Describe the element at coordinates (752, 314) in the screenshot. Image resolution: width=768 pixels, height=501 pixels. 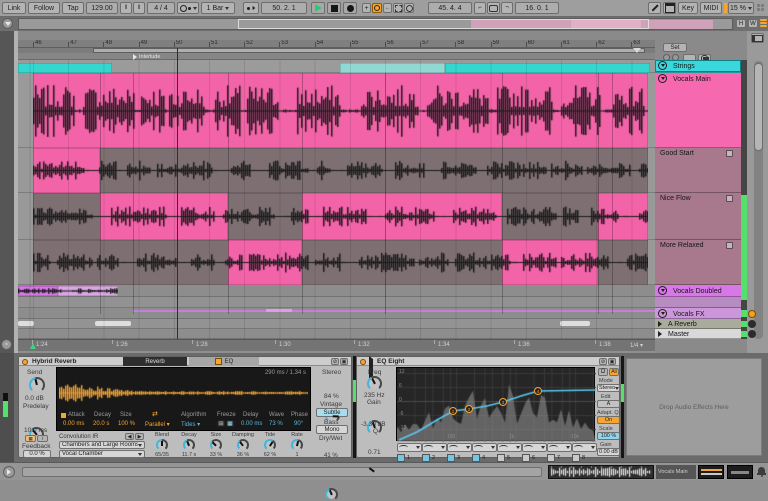
I see `arm-button-vocals-fx` at that location.